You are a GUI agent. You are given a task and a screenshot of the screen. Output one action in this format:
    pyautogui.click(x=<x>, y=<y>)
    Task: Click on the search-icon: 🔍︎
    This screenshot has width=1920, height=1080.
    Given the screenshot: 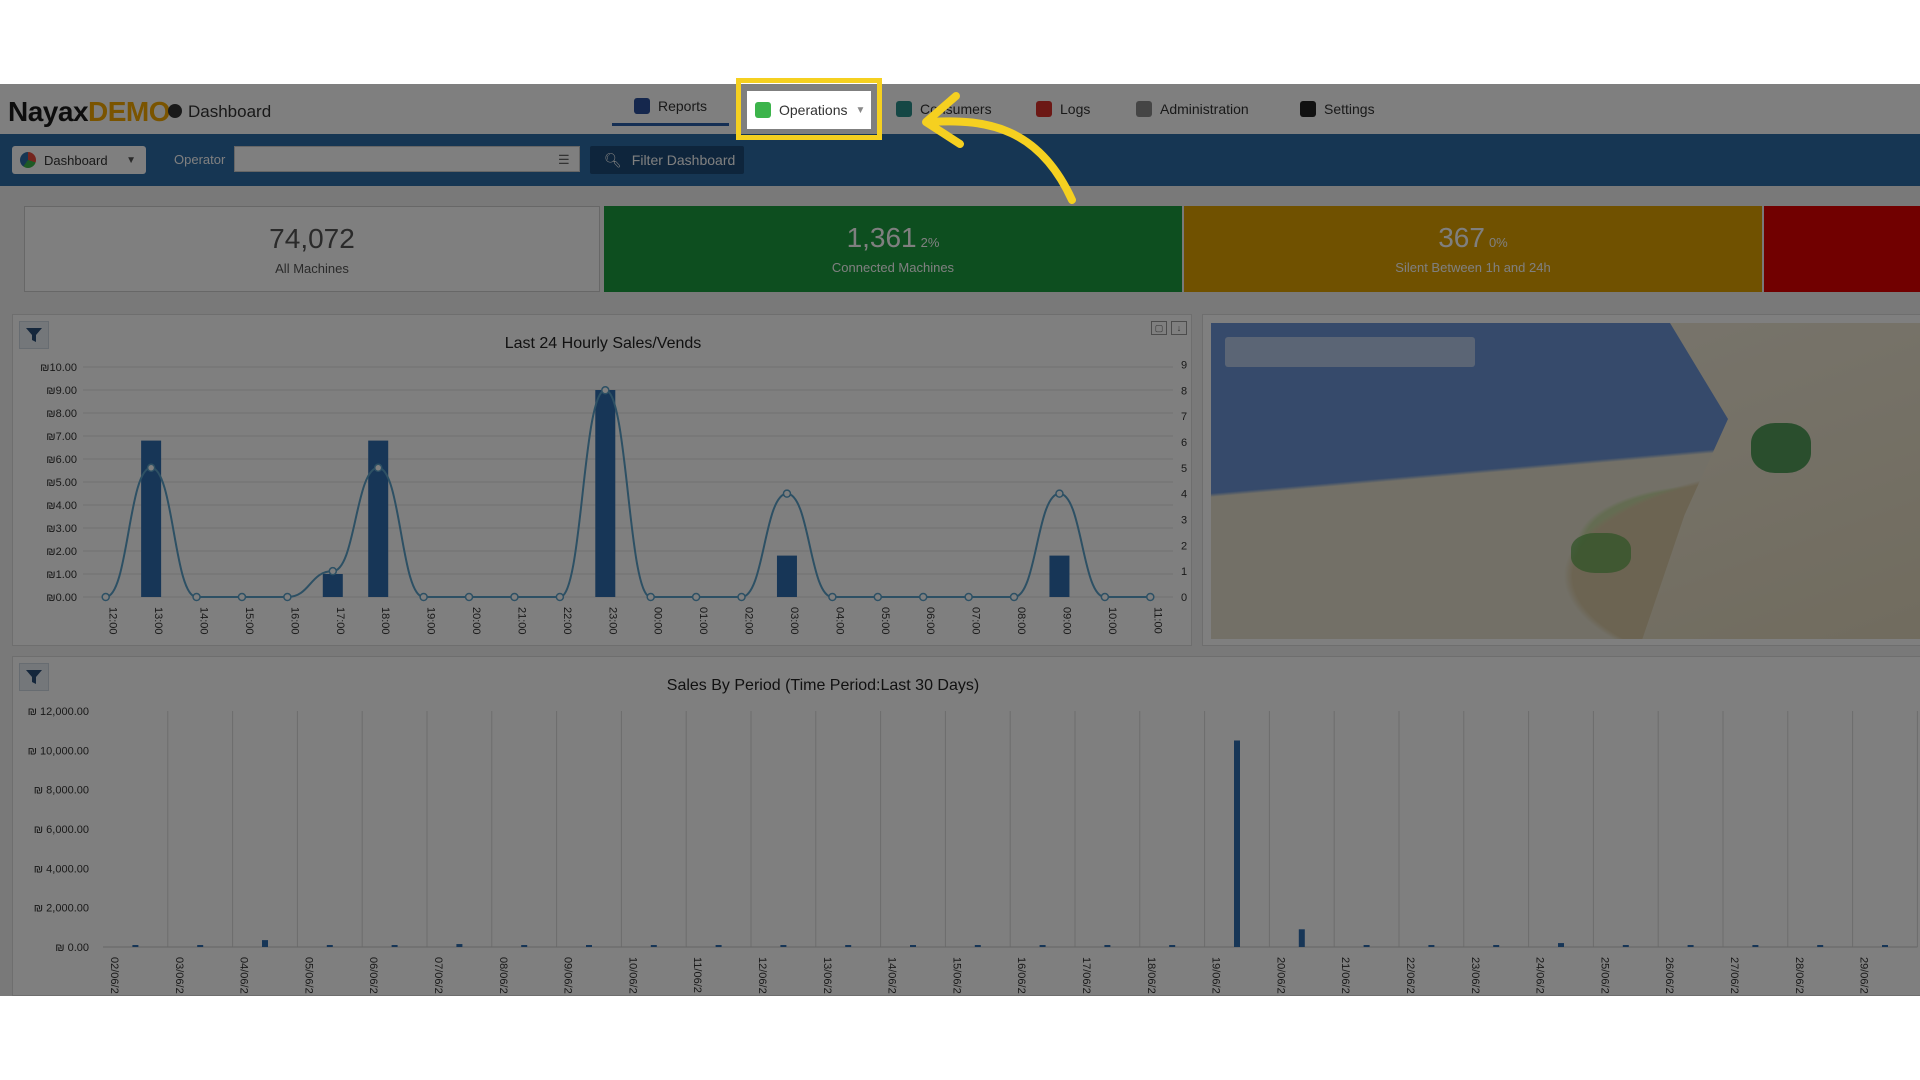 What is the action you would take?
    pyautogui.click(x=613, y=159)
    